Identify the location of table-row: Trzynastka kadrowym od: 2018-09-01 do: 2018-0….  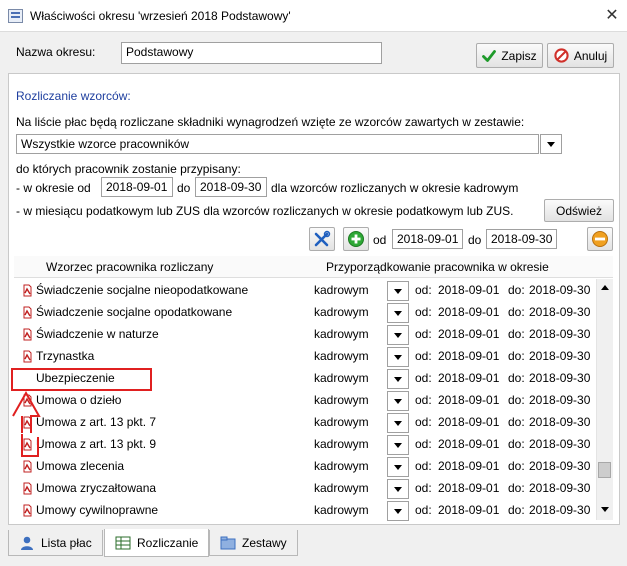
(305, 357).